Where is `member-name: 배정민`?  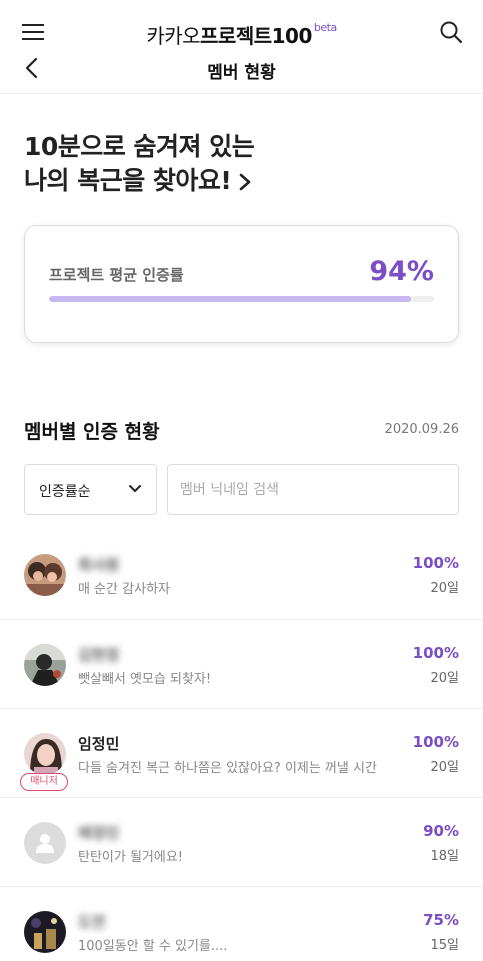 member-name: 배정민 is located at coordinates (99, 833).